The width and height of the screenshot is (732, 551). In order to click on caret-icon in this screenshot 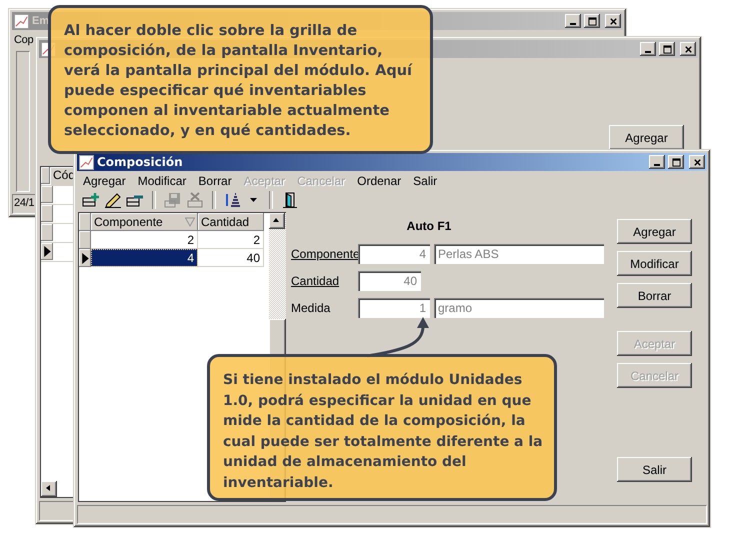, I will do `click(253, 200)`.